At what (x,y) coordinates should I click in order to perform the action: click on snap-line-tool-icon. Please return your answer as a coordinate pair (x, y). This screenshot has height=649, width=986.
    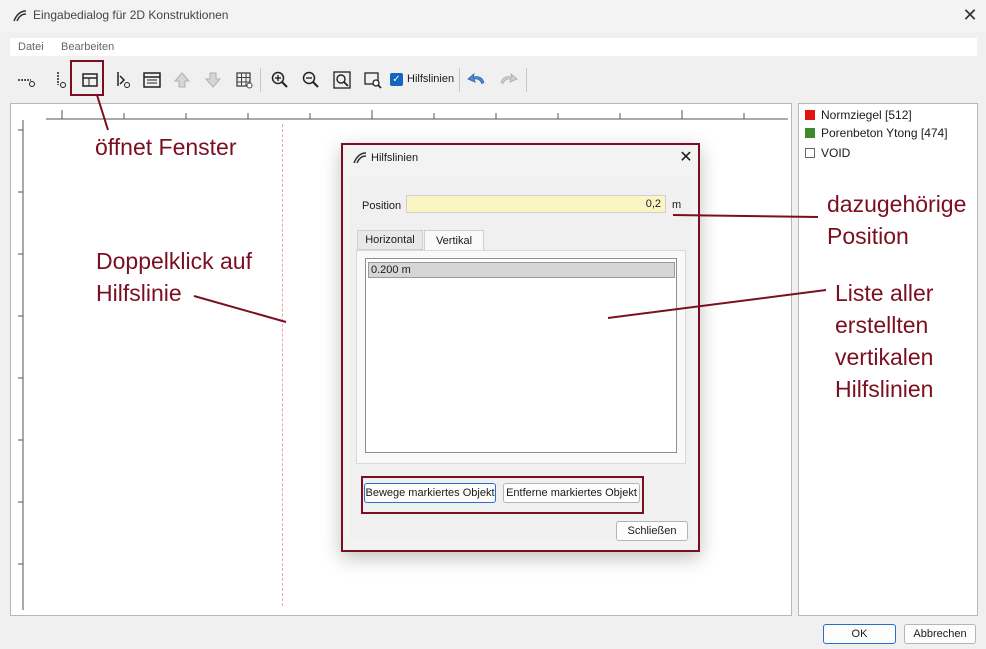
    Looking at the image, I should click on (122, 80).